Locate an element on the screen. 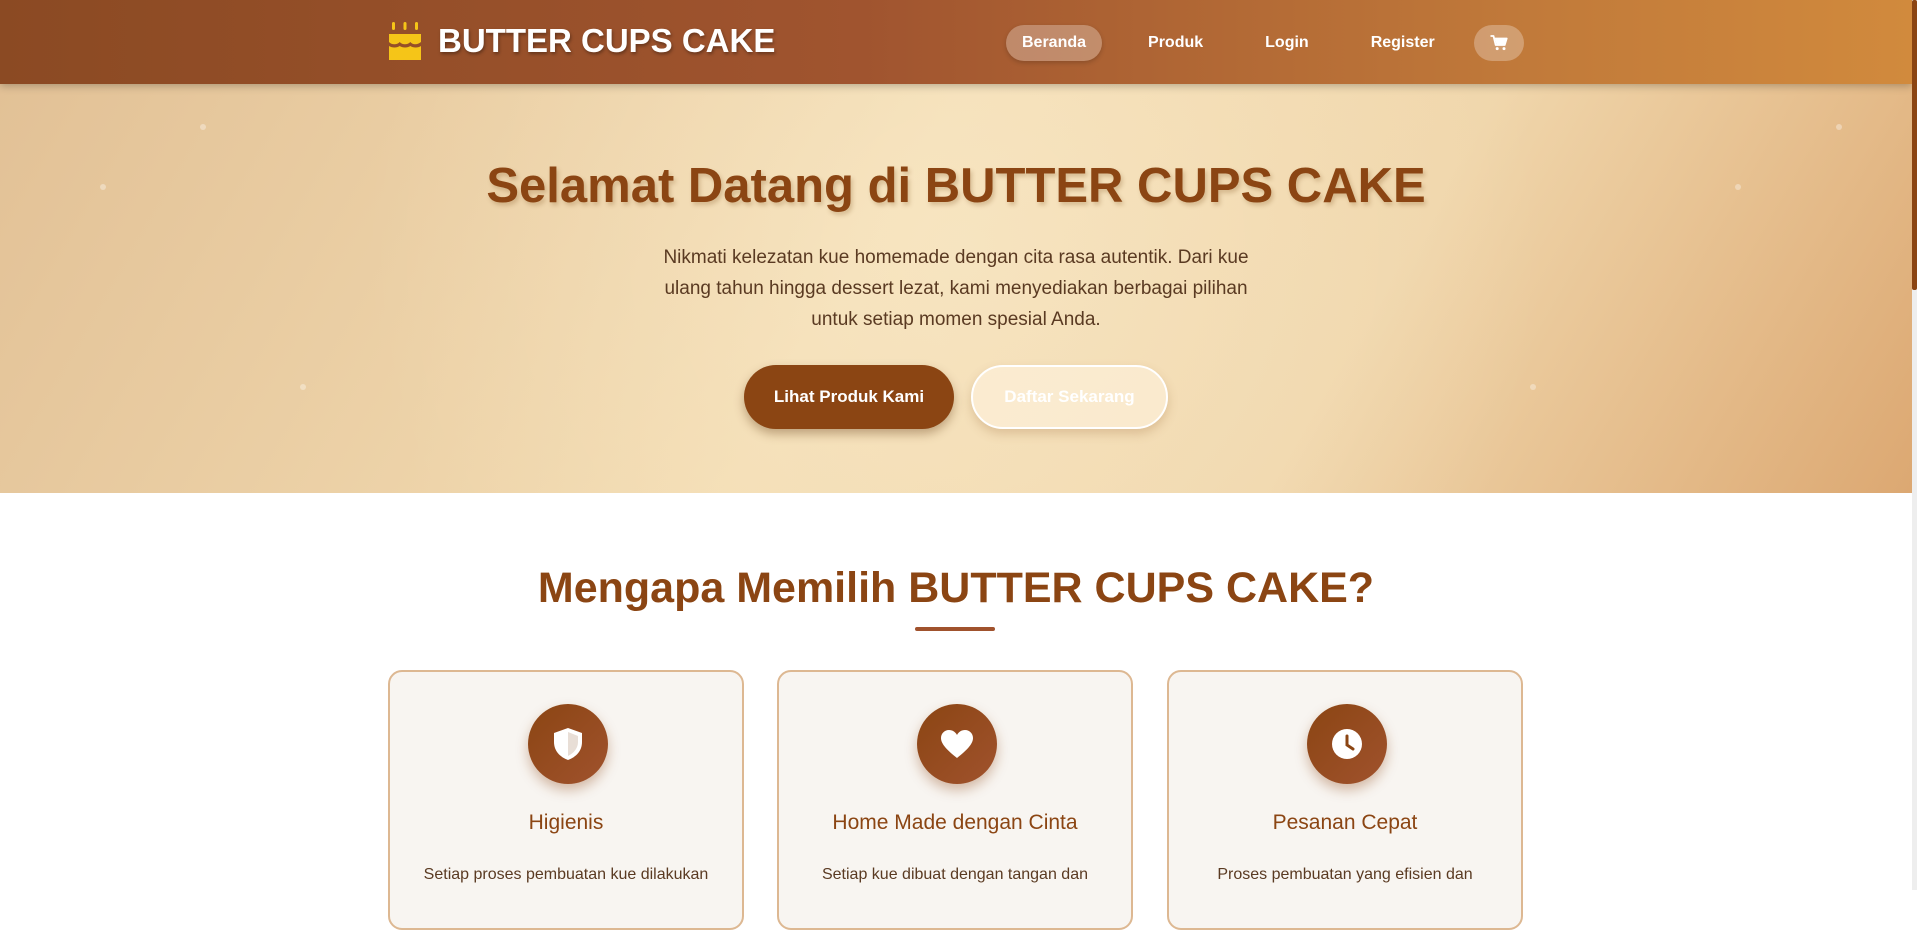 This screenshot has height=930, width=1917. nav-link-produk: Produk is located at coordinates (1175, 43).